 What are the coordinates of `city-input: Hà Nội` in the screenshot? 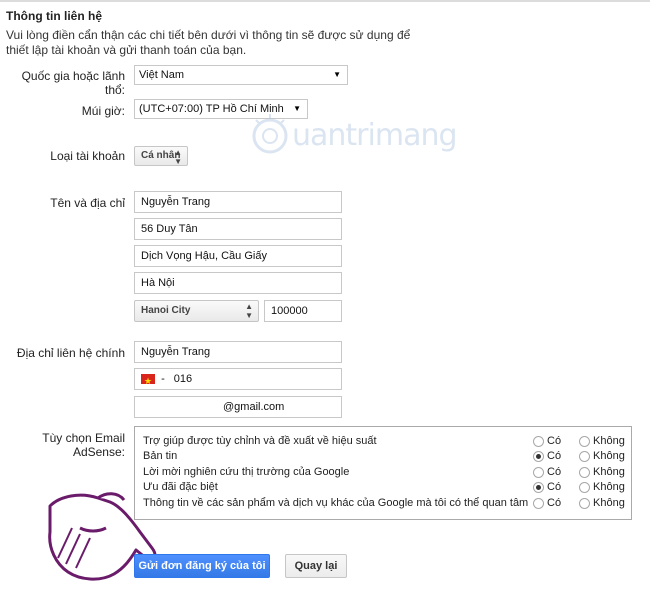 It's located at (238, 283).